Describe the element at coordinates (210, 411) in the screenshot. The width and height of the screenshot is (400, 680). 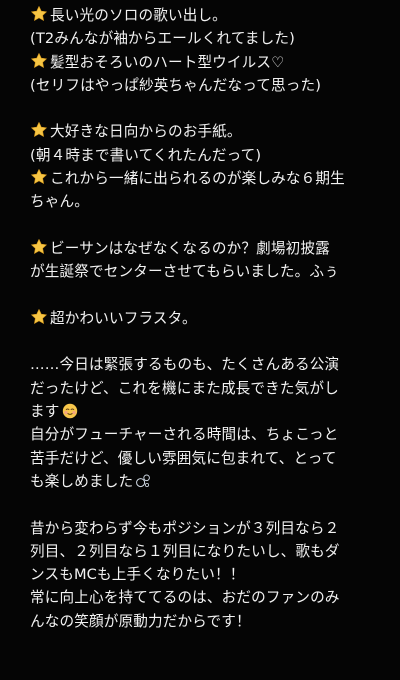
I see `note-line: ます` at that location.